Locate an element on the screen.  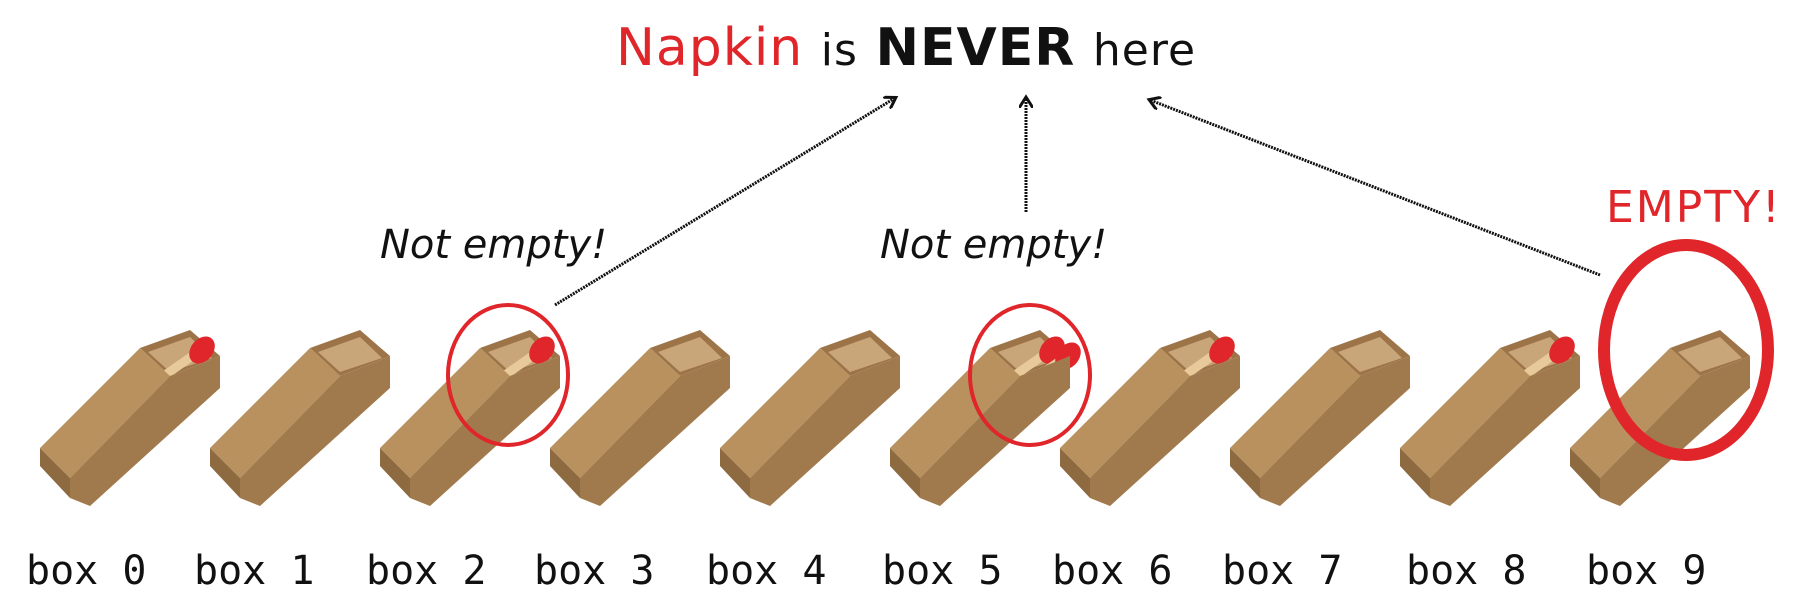
box-label: box 6 is located at coordinates (1112, 571).